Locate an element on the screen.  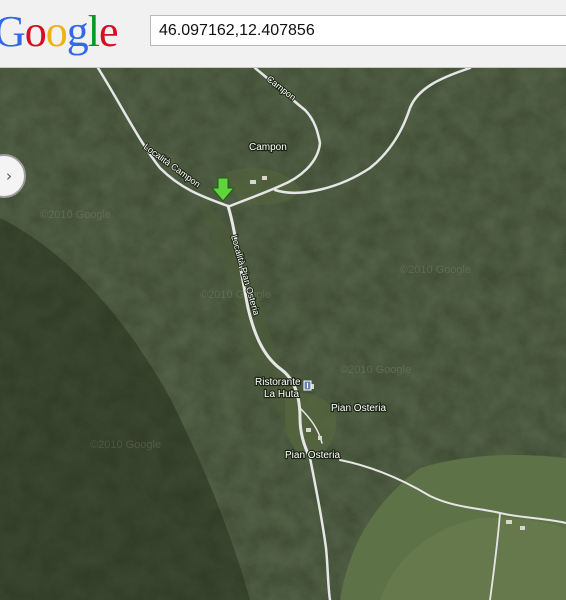
logo-letter: G is located at coordinates (13, 31).